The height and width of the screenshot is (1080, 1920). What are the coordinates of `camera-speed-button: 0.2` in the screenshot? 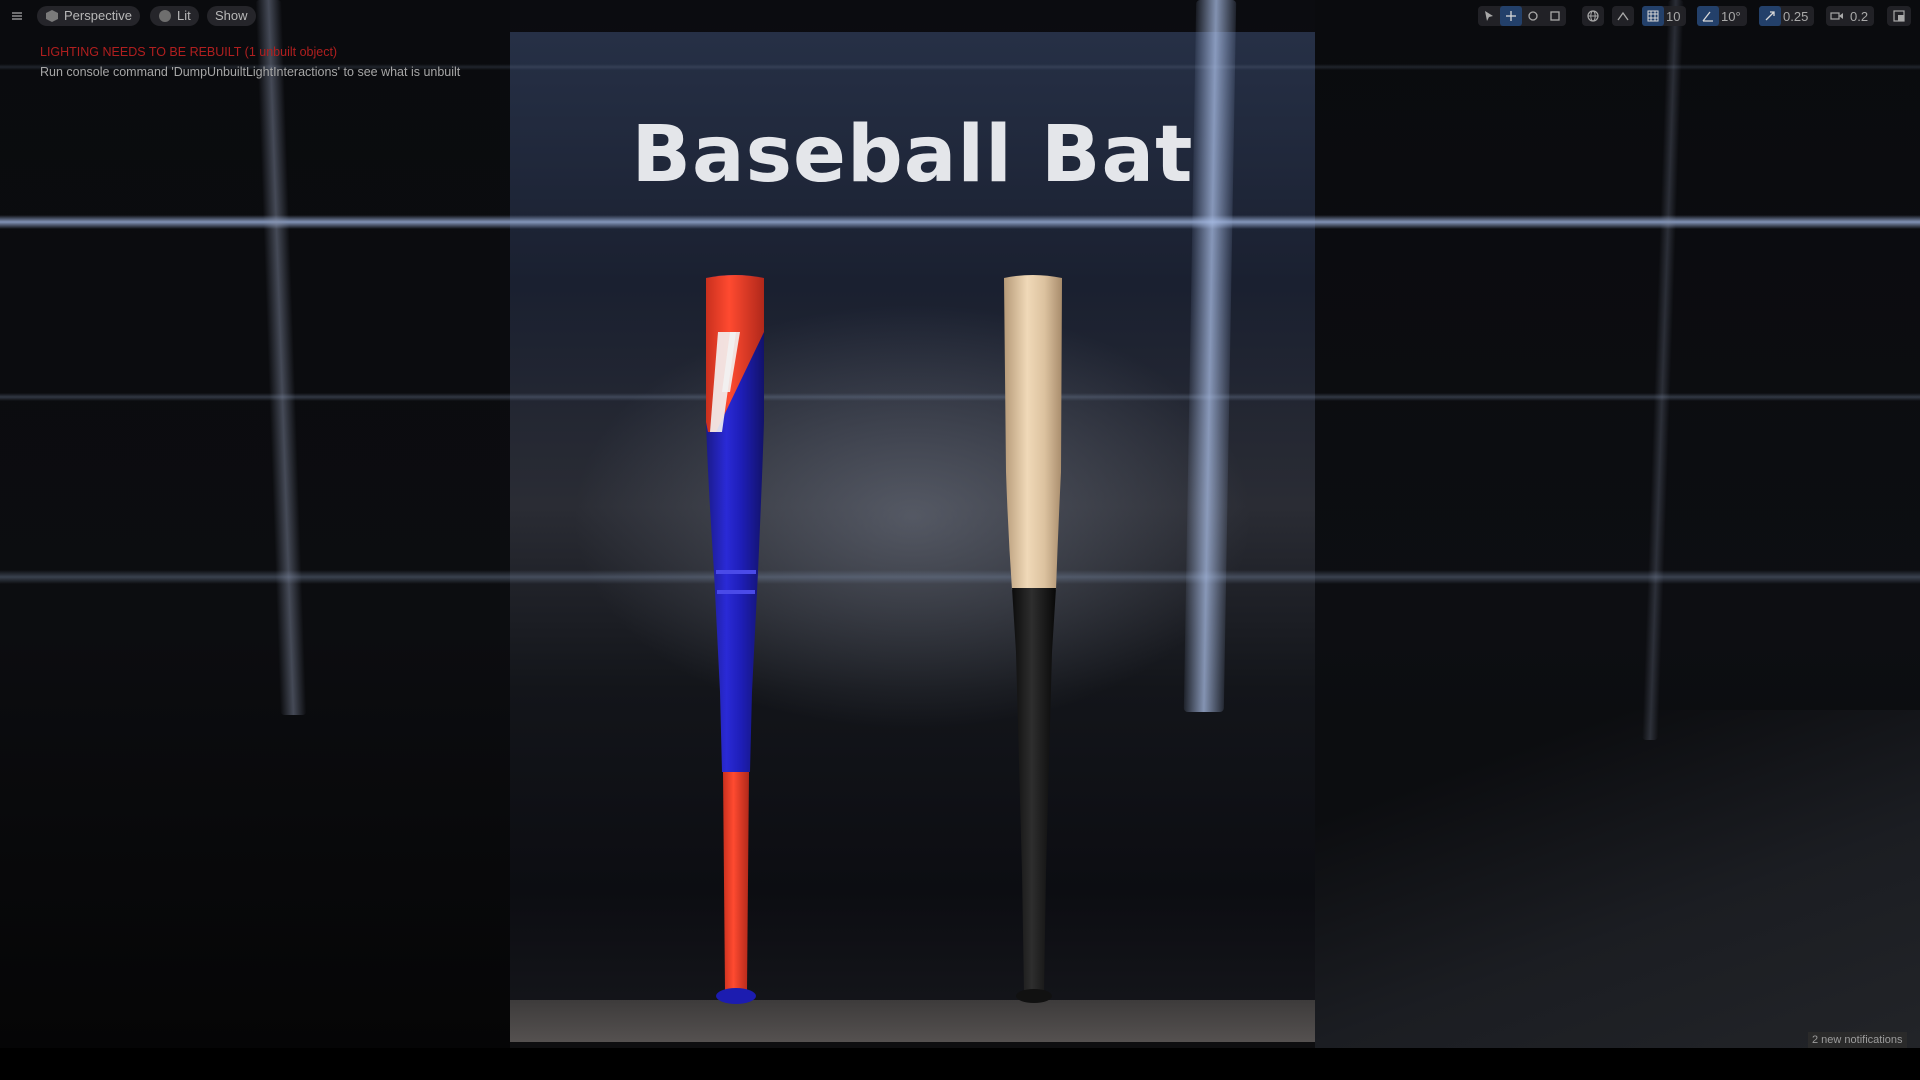 It's located at (1850, 16).